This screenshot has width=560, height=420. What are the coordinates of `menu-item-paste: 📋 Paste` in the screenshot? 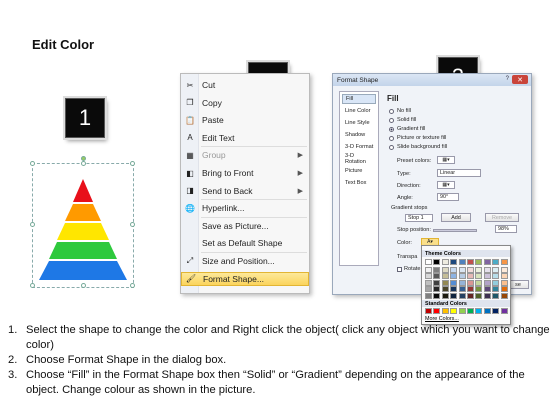 It's located at (245, 120).